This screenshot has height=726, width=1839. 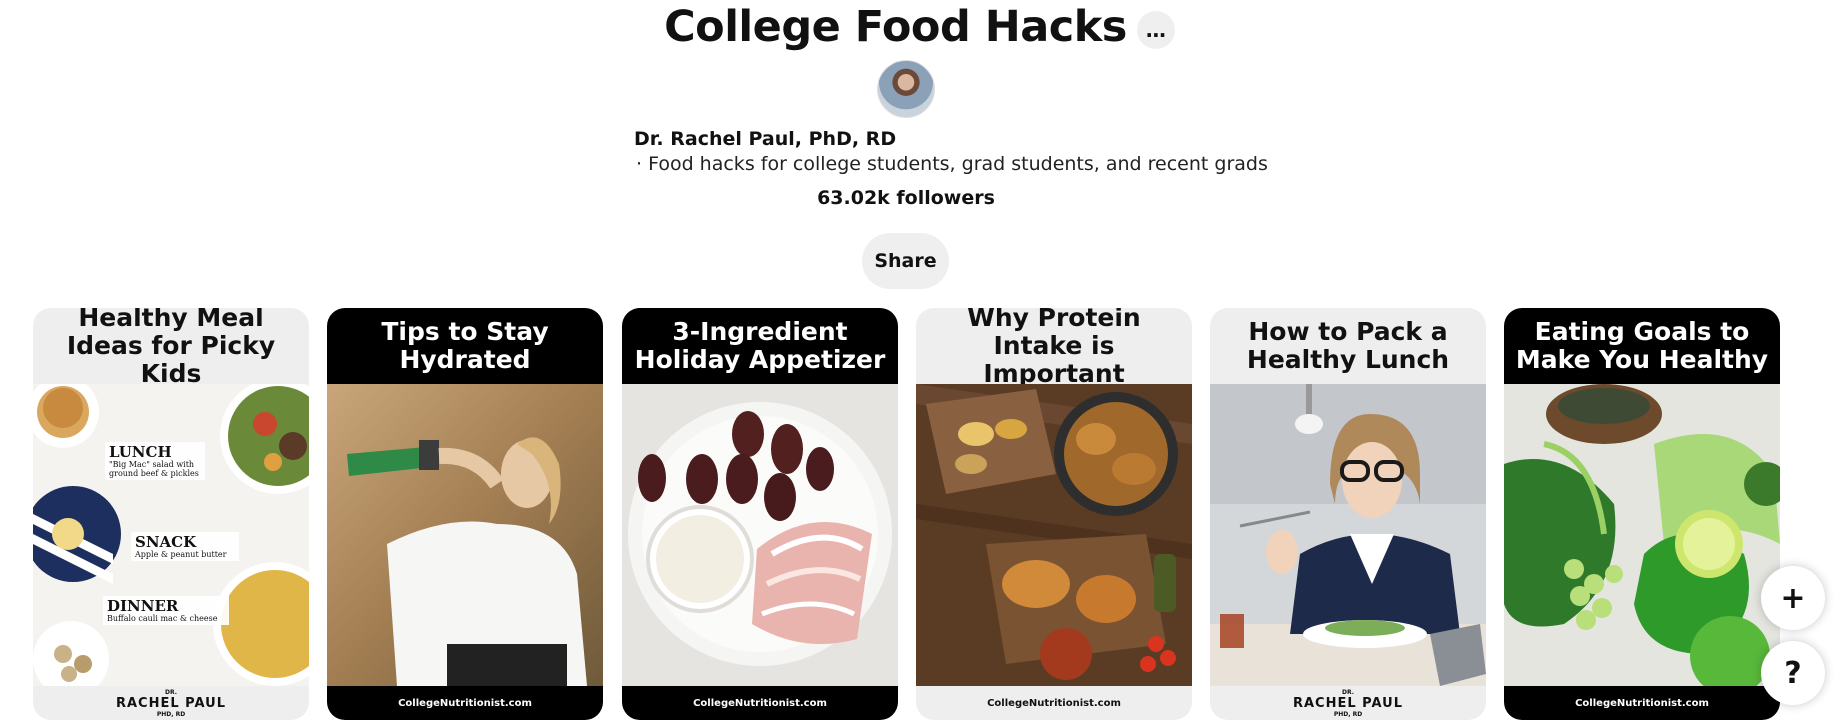 I want to click on followers-count: 63.02k followers, so click(x=906, y=198).